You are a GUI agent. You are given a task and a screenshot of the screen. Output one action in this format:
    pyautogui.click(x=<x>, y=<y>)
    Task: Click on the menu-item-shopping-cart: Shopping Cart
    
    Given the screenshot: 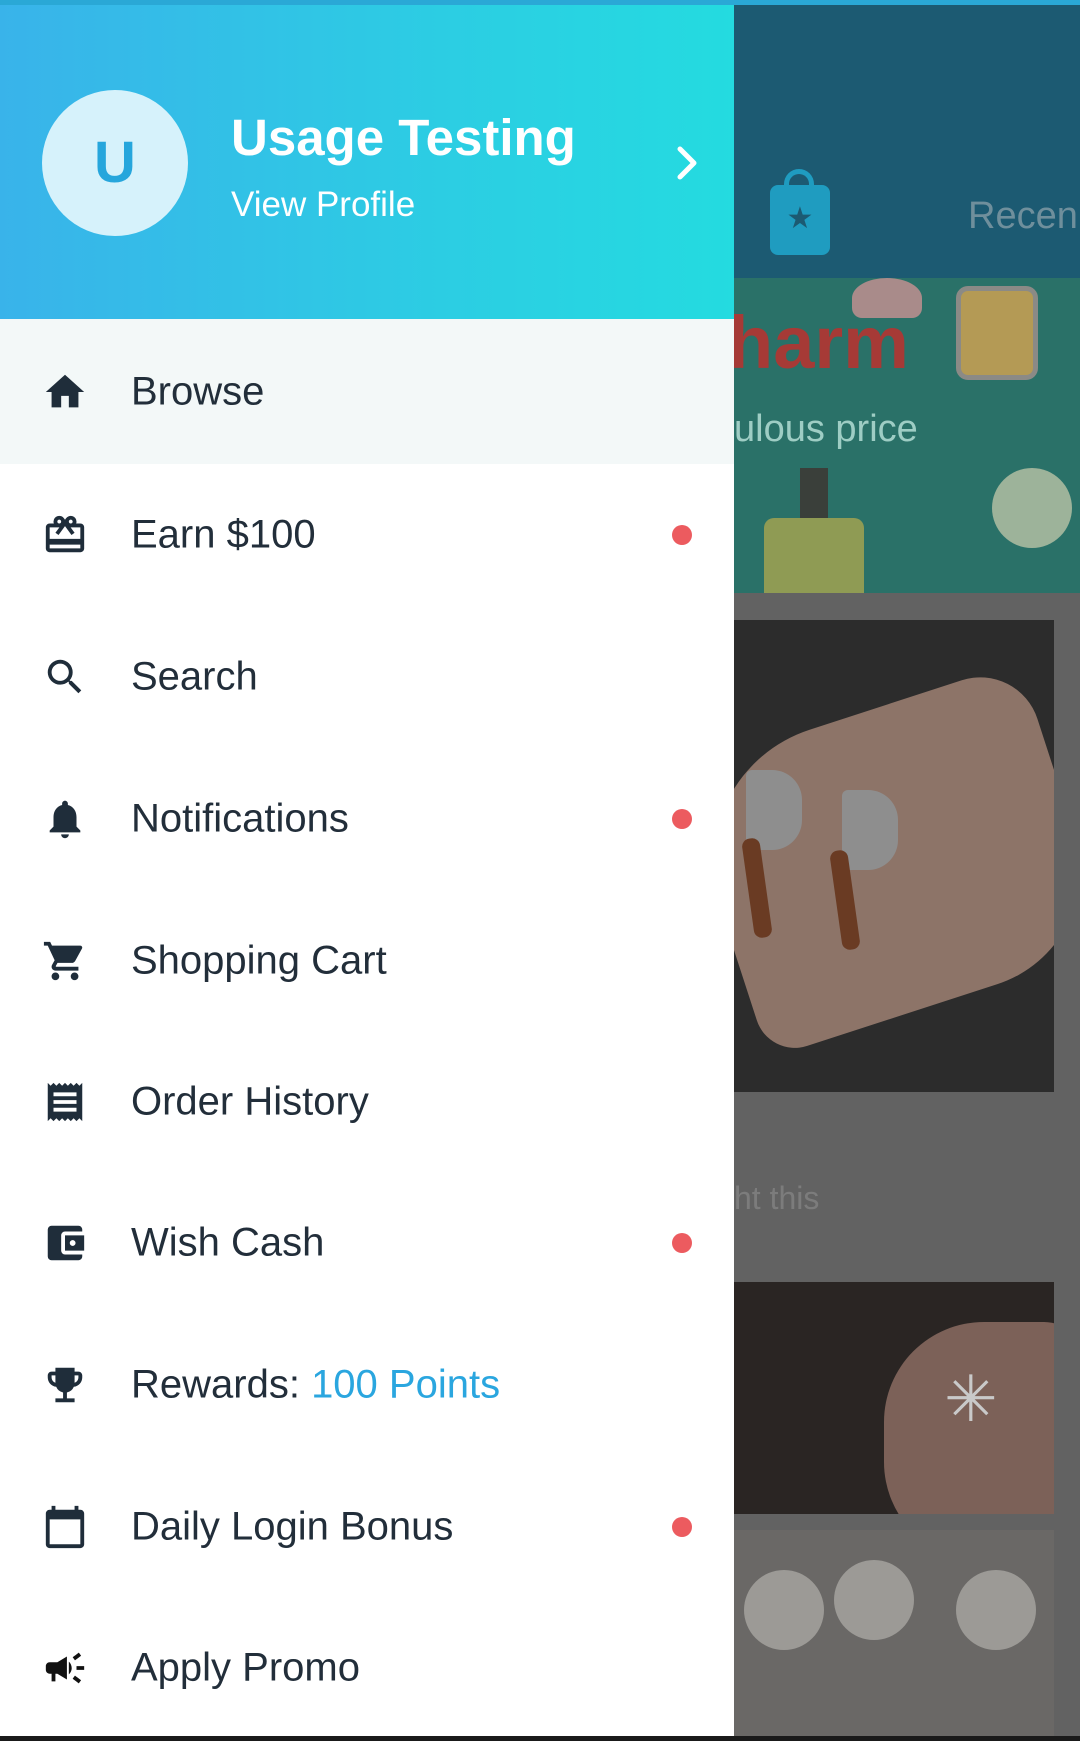 What is the action you would take?
    pyautogui.click(x=367, y=961)
    